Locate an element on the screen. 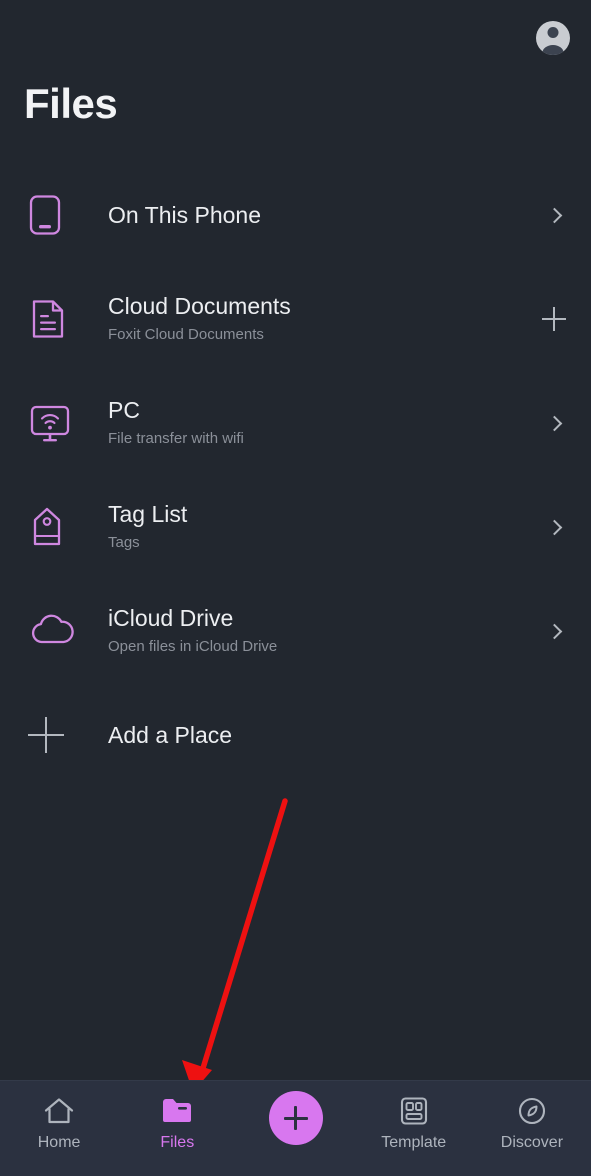 The height and width of the screenshot is (1176, 591). home-icon is located at coordinates (59, 1111).